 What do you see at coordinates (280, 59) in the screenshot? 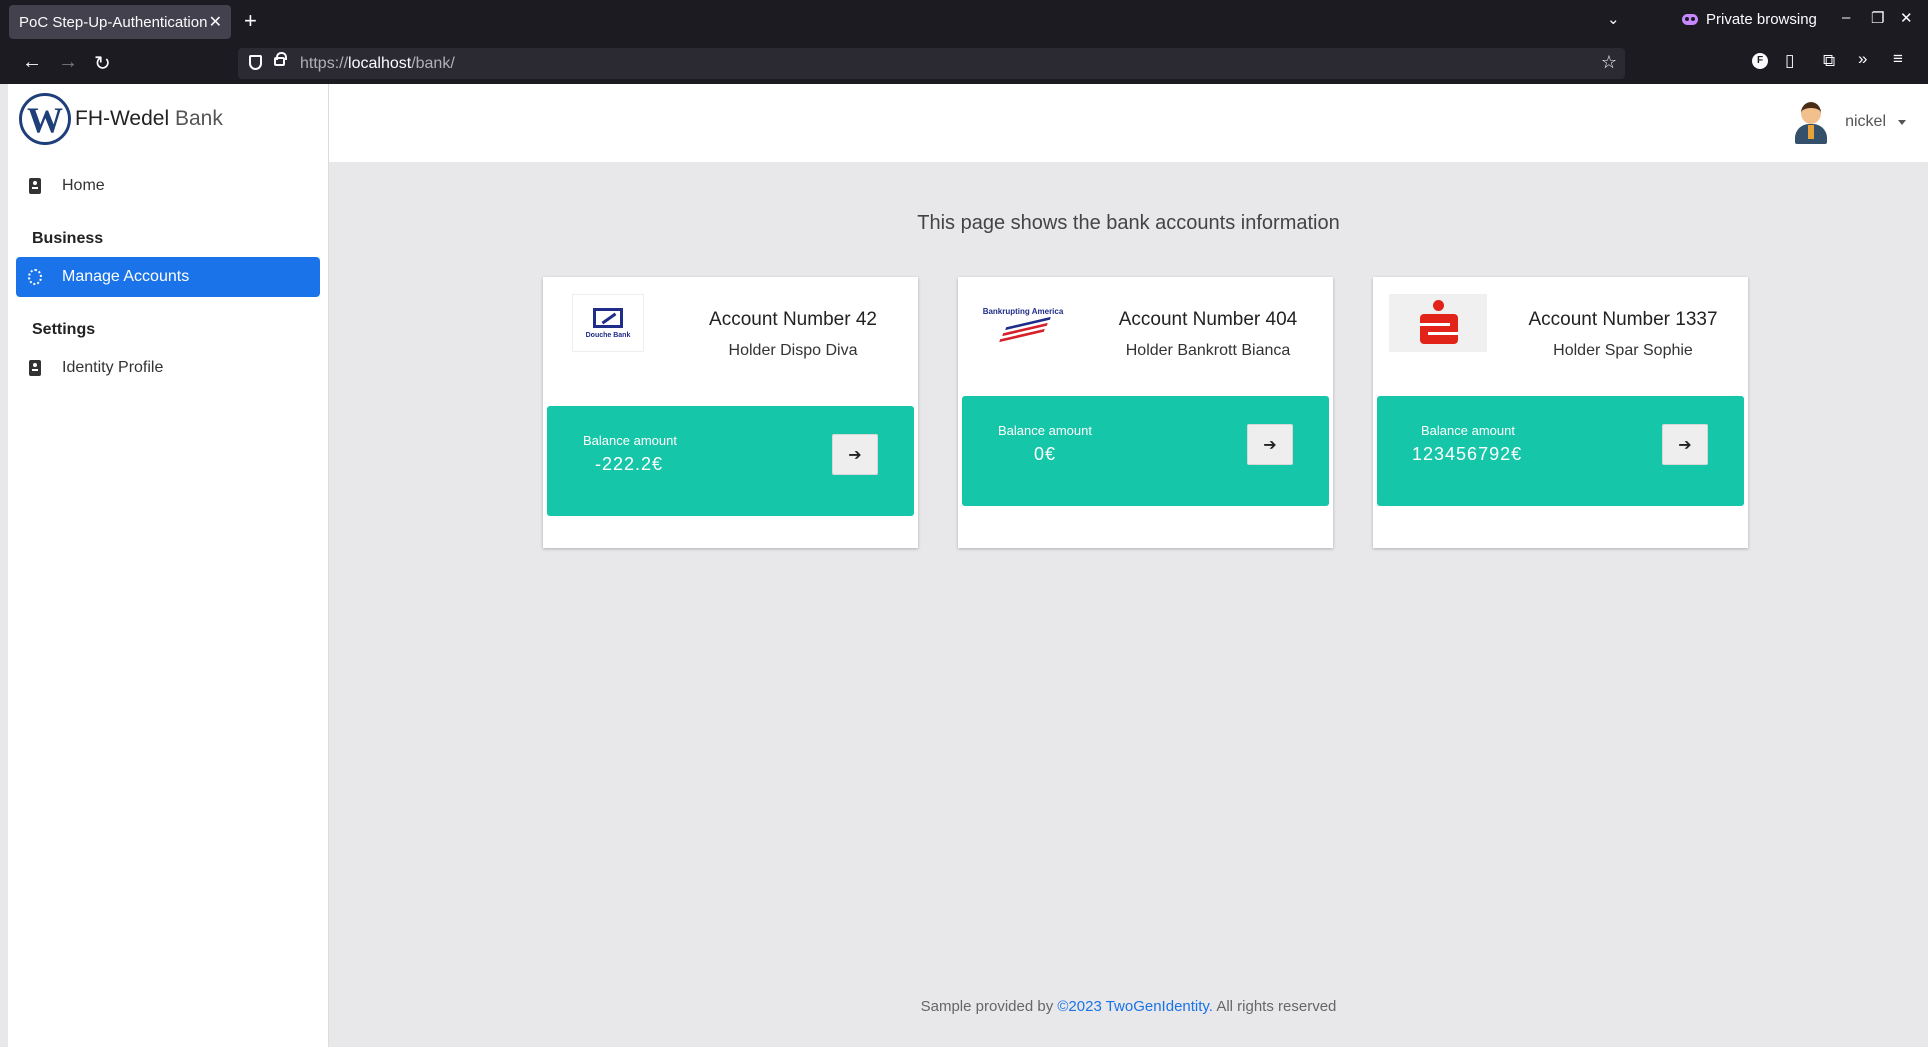
I see `lock-icon` at bounding box center [280, 59].